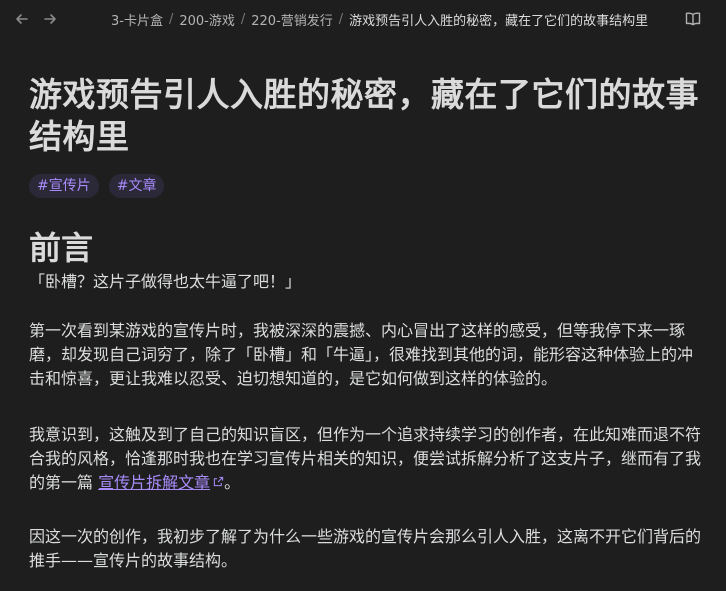  I want to click on external-link-article: 宣传片拆解文章, so click(161, 482).